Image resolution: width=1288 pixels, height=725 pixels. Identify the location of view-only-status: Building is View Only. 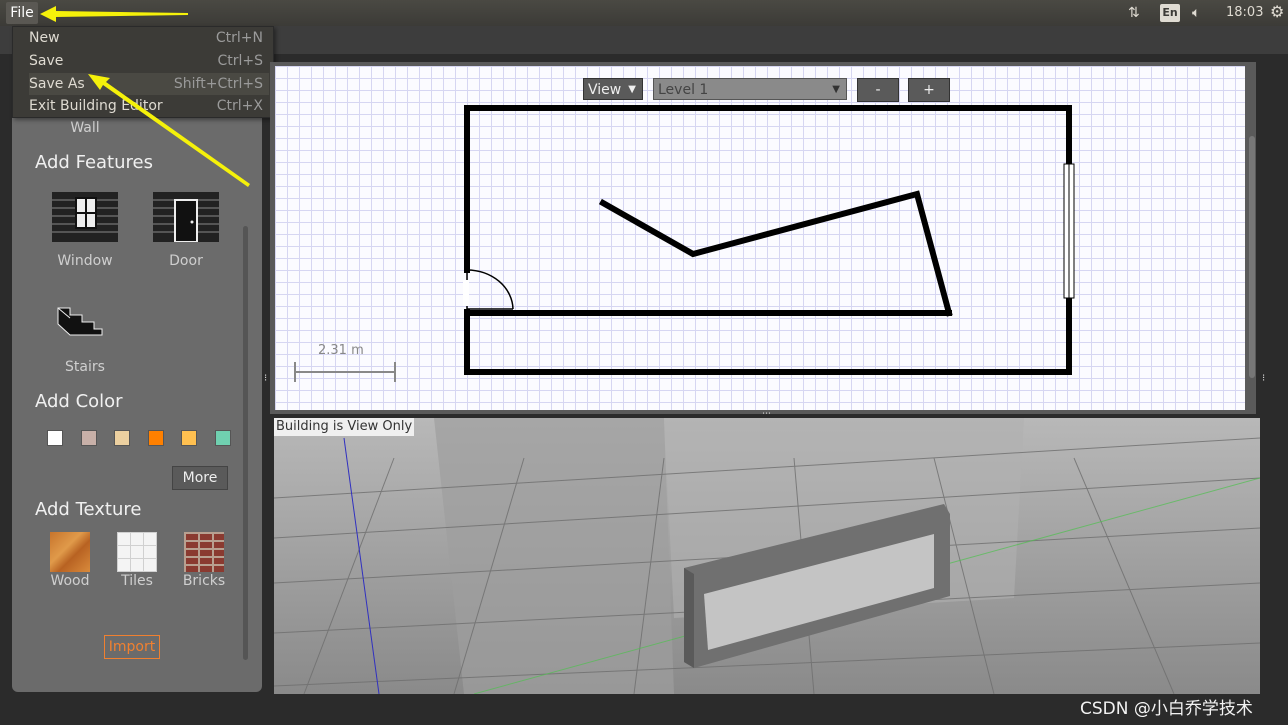
(344, 427).